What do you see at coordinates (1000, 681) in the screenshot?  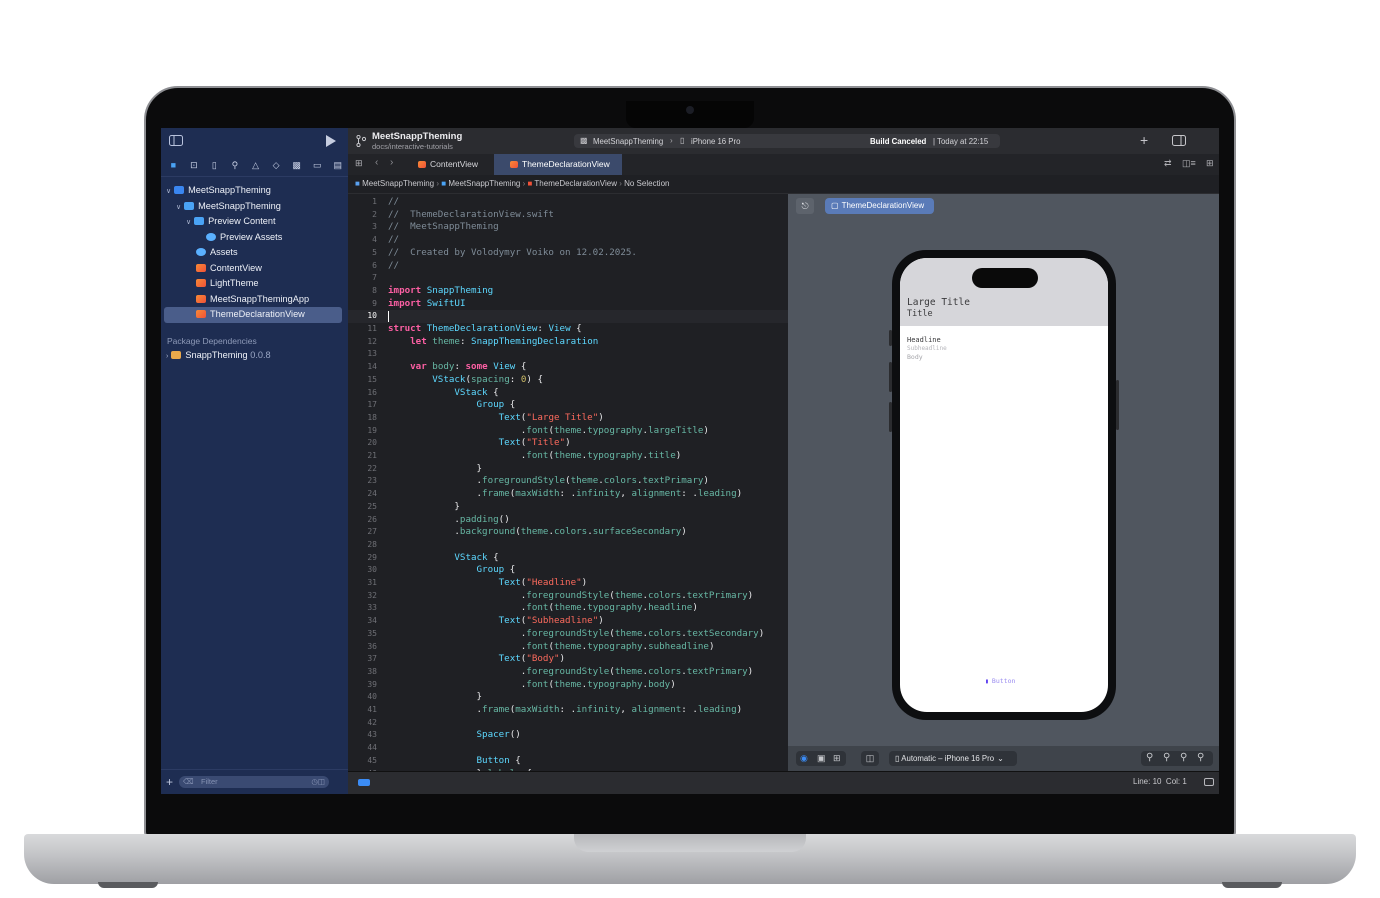 I see `preview-button: ▮ Button` at bounding box center [1000, 681].